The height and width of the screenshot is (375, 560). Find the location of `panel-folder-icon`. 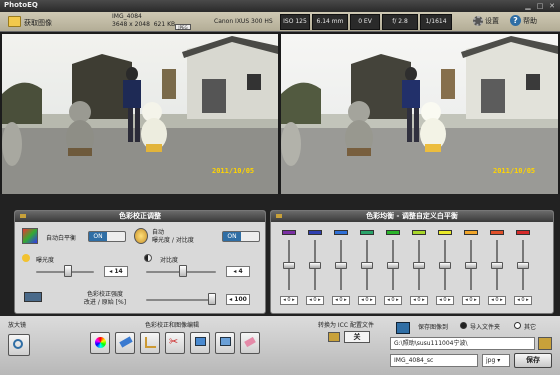

panel-folder-icon is located at coordinates (23, 216).